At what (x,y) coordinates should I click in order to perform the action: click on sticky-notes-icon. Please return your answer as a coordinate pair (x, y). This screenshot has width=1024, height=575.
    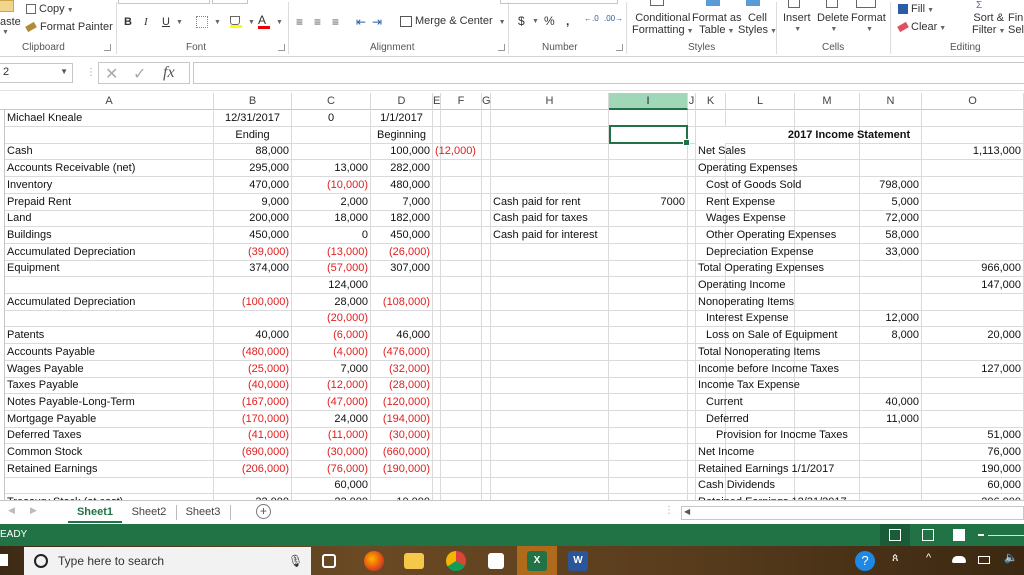
    Looking at the image, I should click on (496, 561).